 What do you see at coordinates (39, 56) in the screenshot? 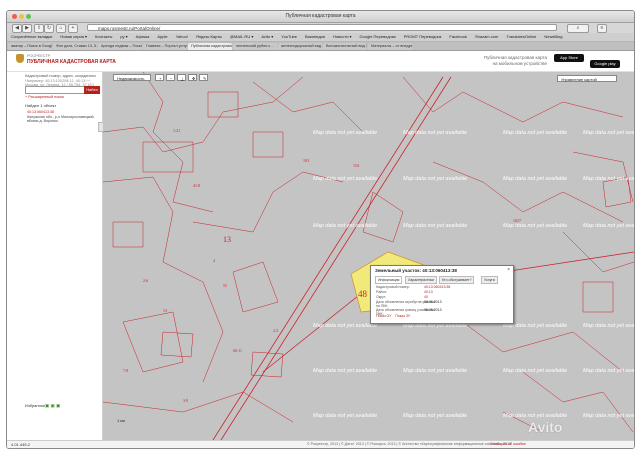
I see `org-name: РОСРЕЕСТР` at bounding box center [39, 56].